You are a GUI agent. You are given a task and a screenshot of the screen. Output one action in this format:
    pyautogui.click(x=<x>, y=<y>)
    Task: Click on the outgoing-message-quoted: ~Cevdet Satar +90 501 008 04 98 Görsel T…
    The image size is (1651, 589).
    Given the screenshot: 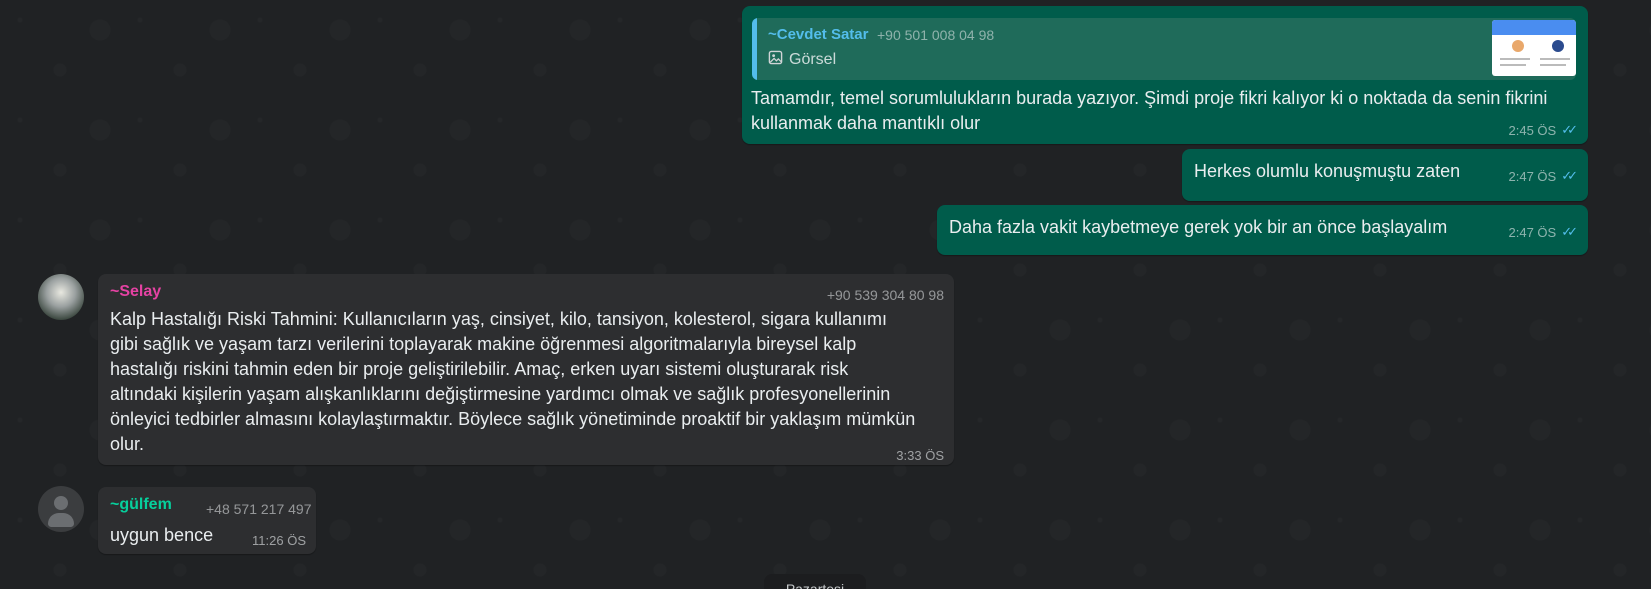 What is the action you would take?
    pyautogui.click(x=1165, y=75)
    